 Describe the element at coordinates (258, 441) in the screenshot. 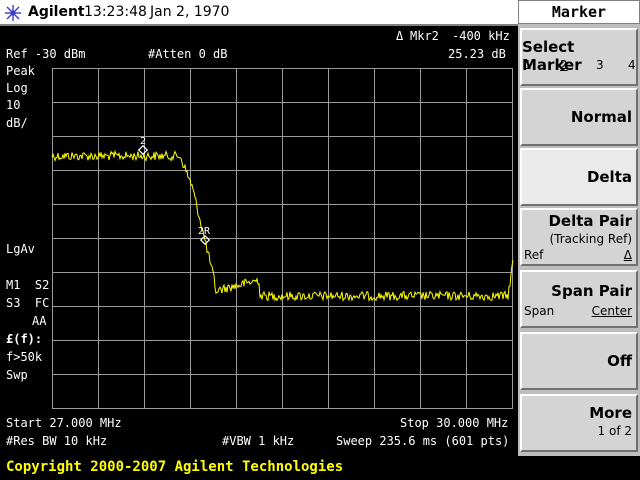

I see `video-bandwidth: #VBW 1 kHz` at that location.